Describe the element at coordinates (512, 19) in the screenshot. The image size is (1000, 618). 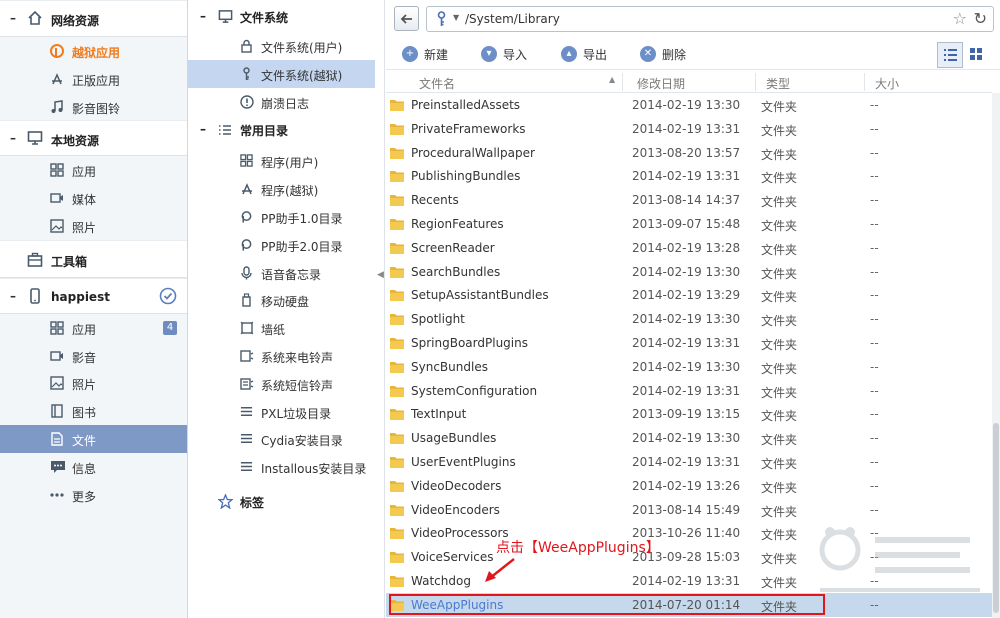
I see `path-text: /System/Library` at that location.